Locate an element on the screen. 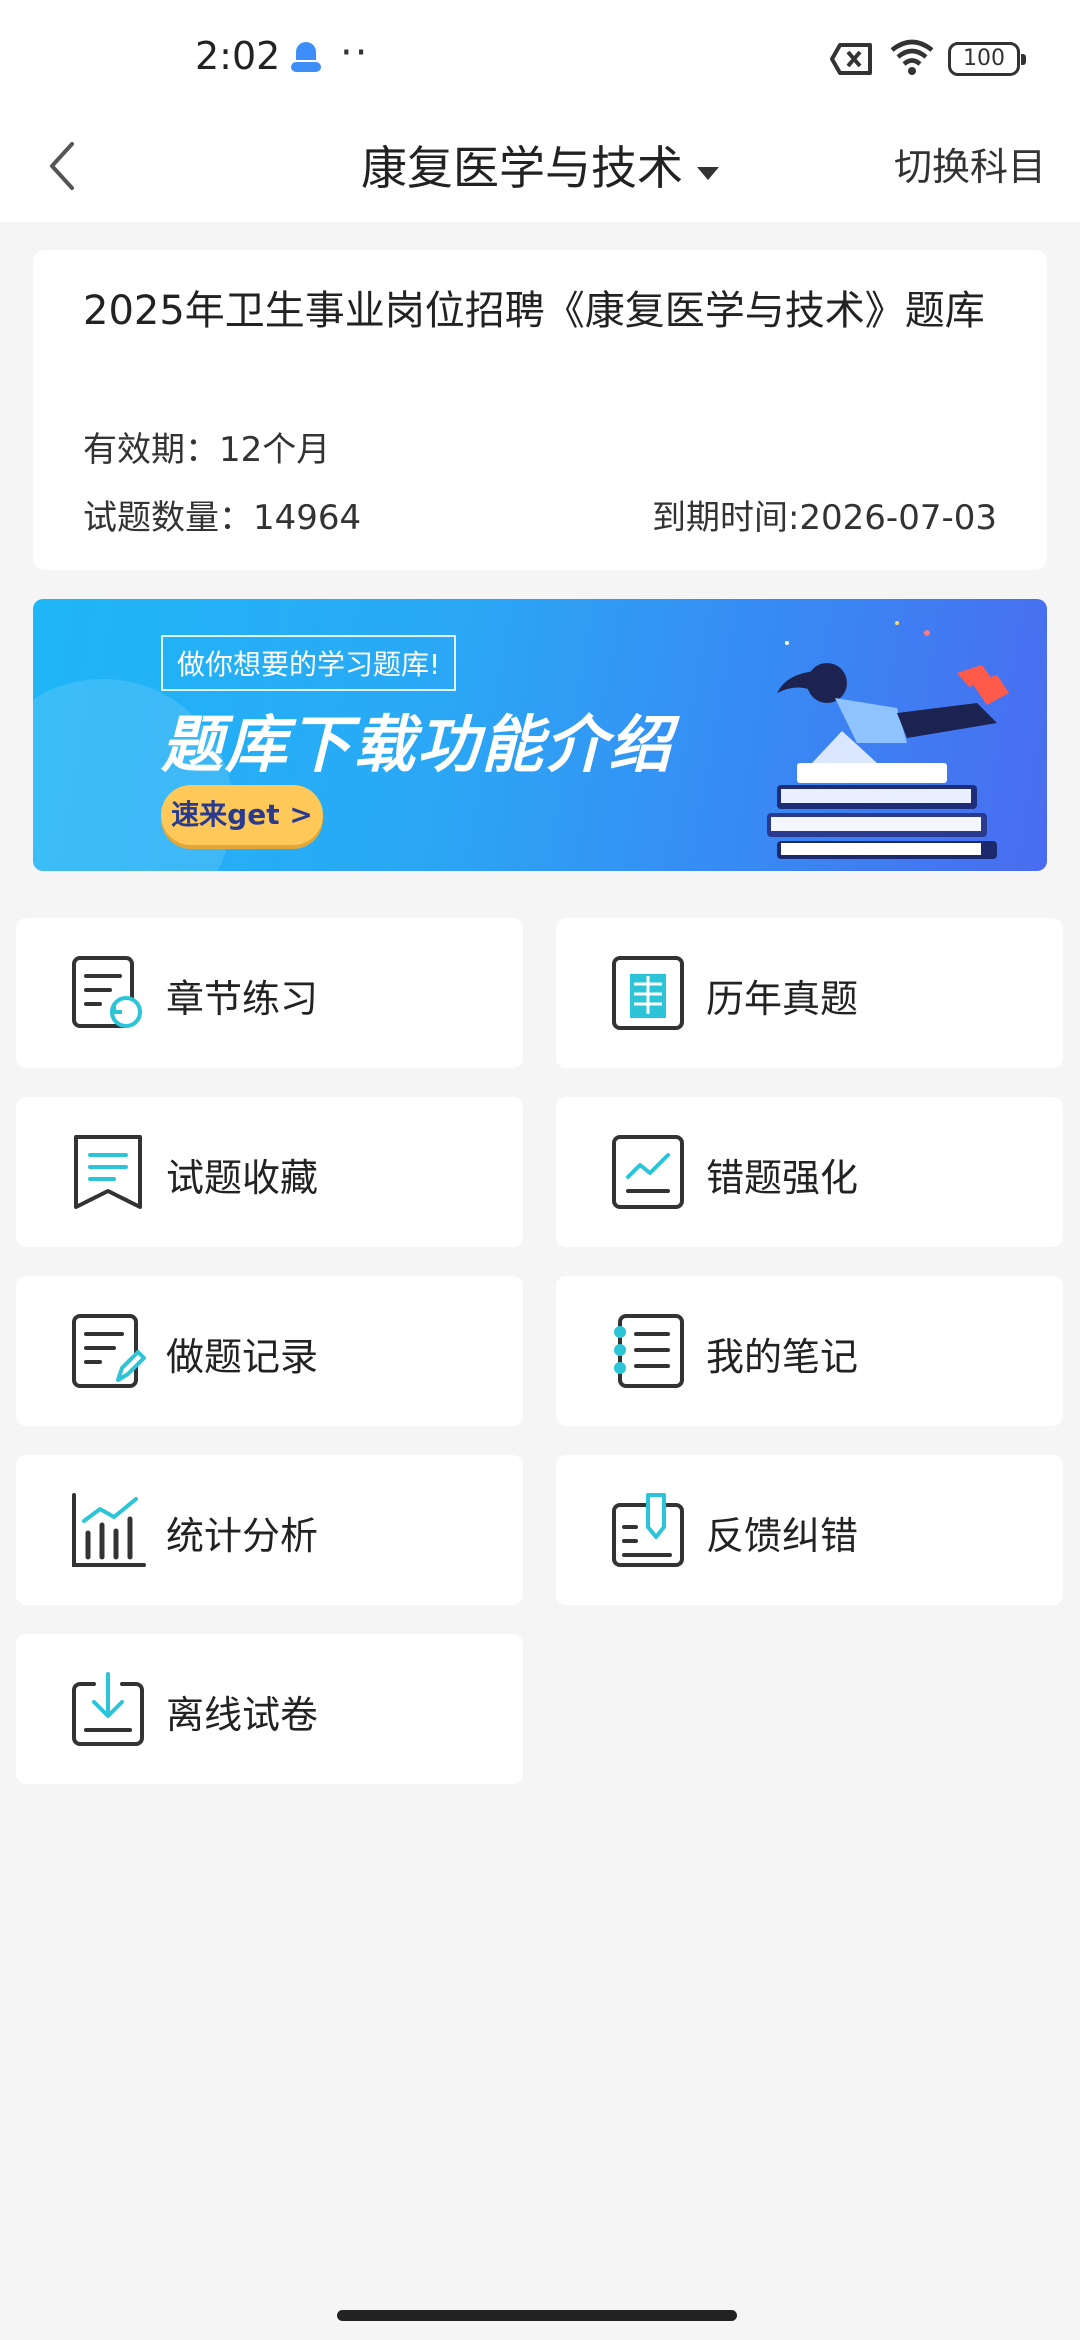 The width and height of the screenshot is (1080, 2340). offline-download-icon is located at coordinates (108, 1709).